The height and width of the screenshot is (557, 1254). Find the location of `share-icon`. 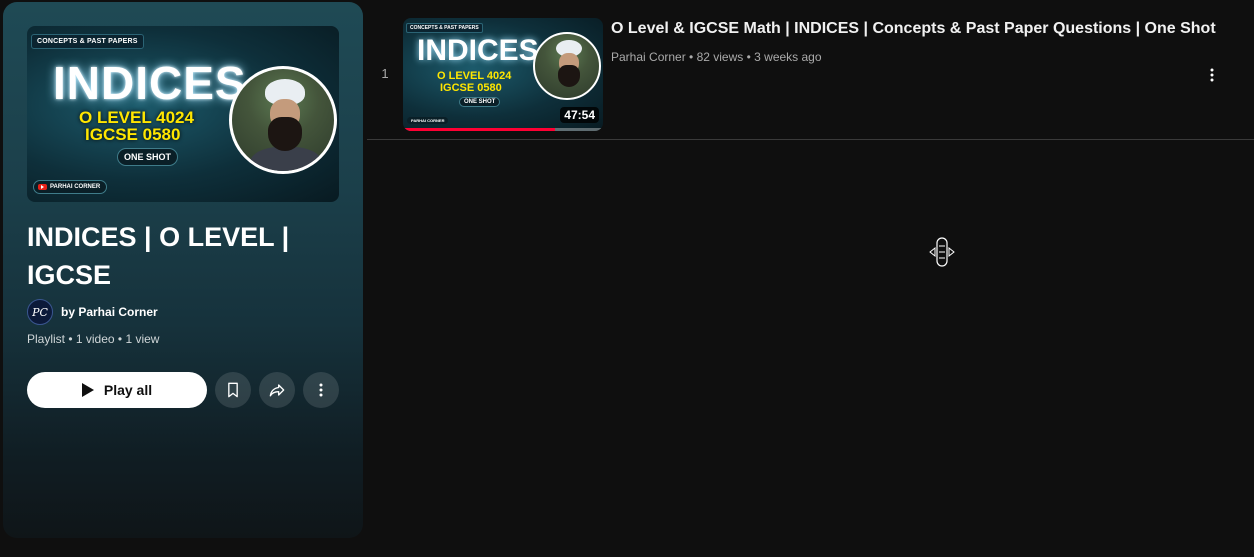

share-icon is located at coordinates (277, 390).